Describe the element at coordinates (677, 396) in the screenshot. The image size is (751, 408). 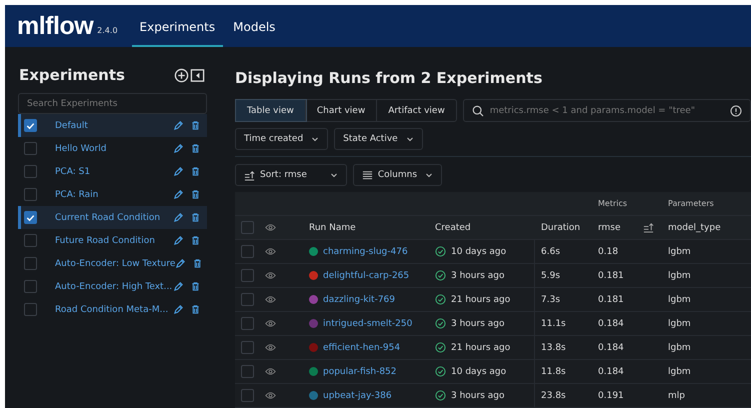
I see `table-cell-text: mlp` at that location.